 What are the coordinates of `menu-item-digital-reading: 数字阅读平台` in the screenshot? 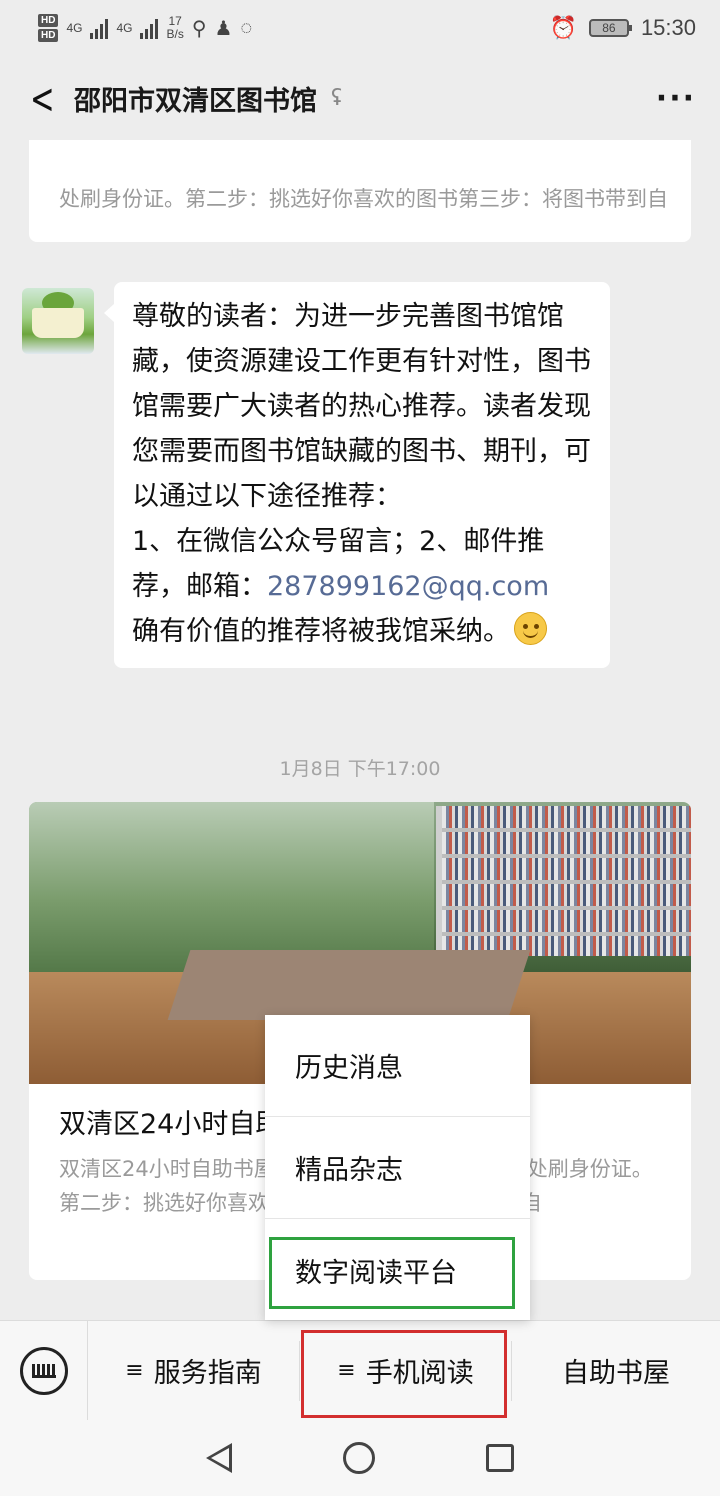 It's located at (397, 1270).